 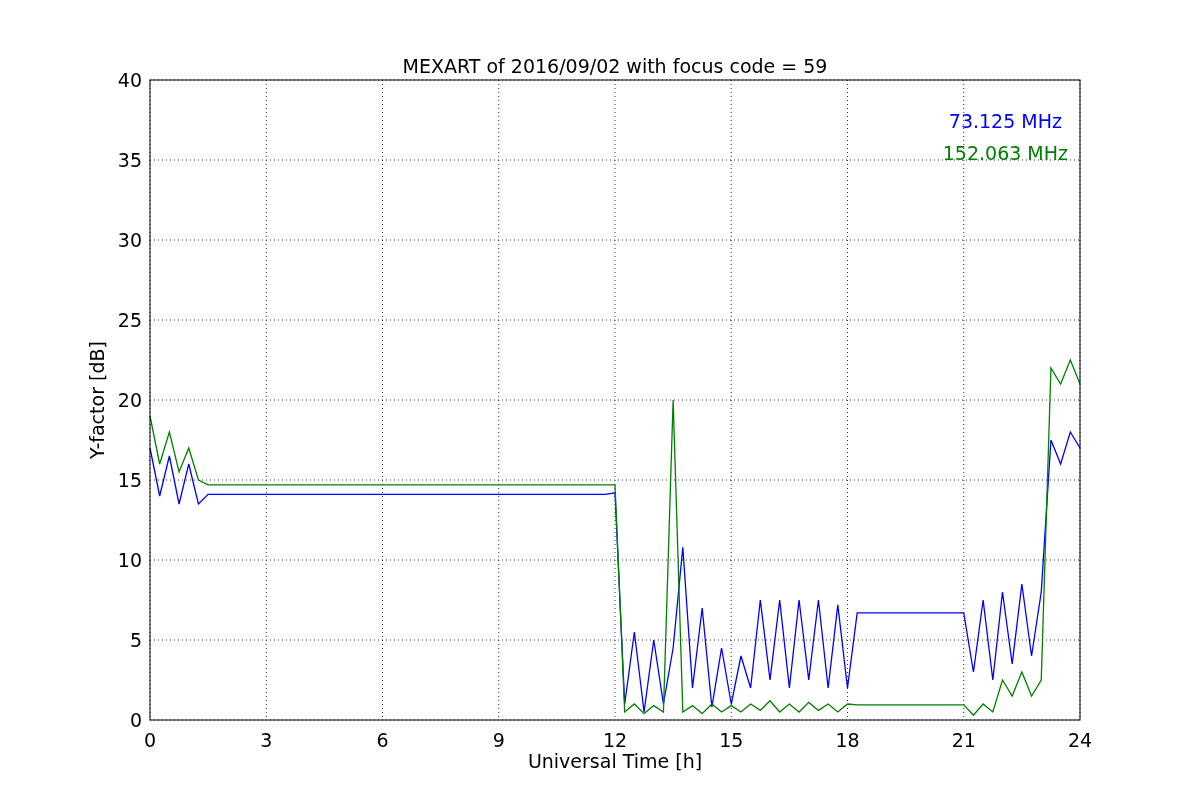 What do you see at coordinates (615, 66) in the screenshot?
I see `chart-title: MEXART of 2016/09/02 with focus code = 59` at bounding box center [615, 66].